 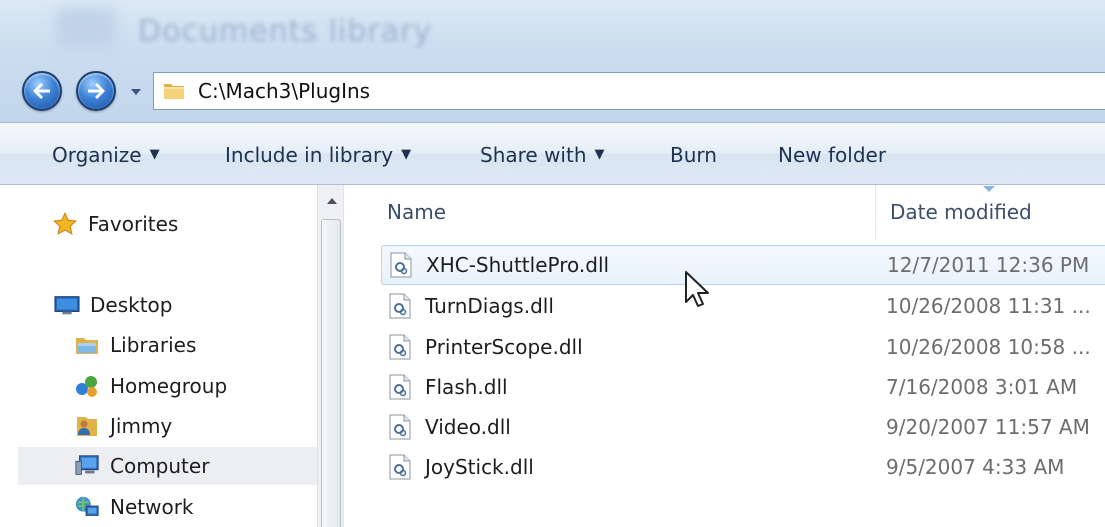 What do you see at coordinates (87, 386) in the screenshot?
I see `homegroup-icon` at bounding box center [87, 386].